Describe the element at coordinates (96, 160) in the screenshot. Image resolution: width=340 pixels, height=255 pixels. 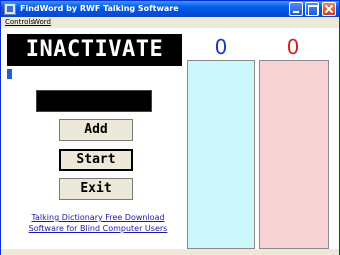
I see `start-button: Start` at that location.